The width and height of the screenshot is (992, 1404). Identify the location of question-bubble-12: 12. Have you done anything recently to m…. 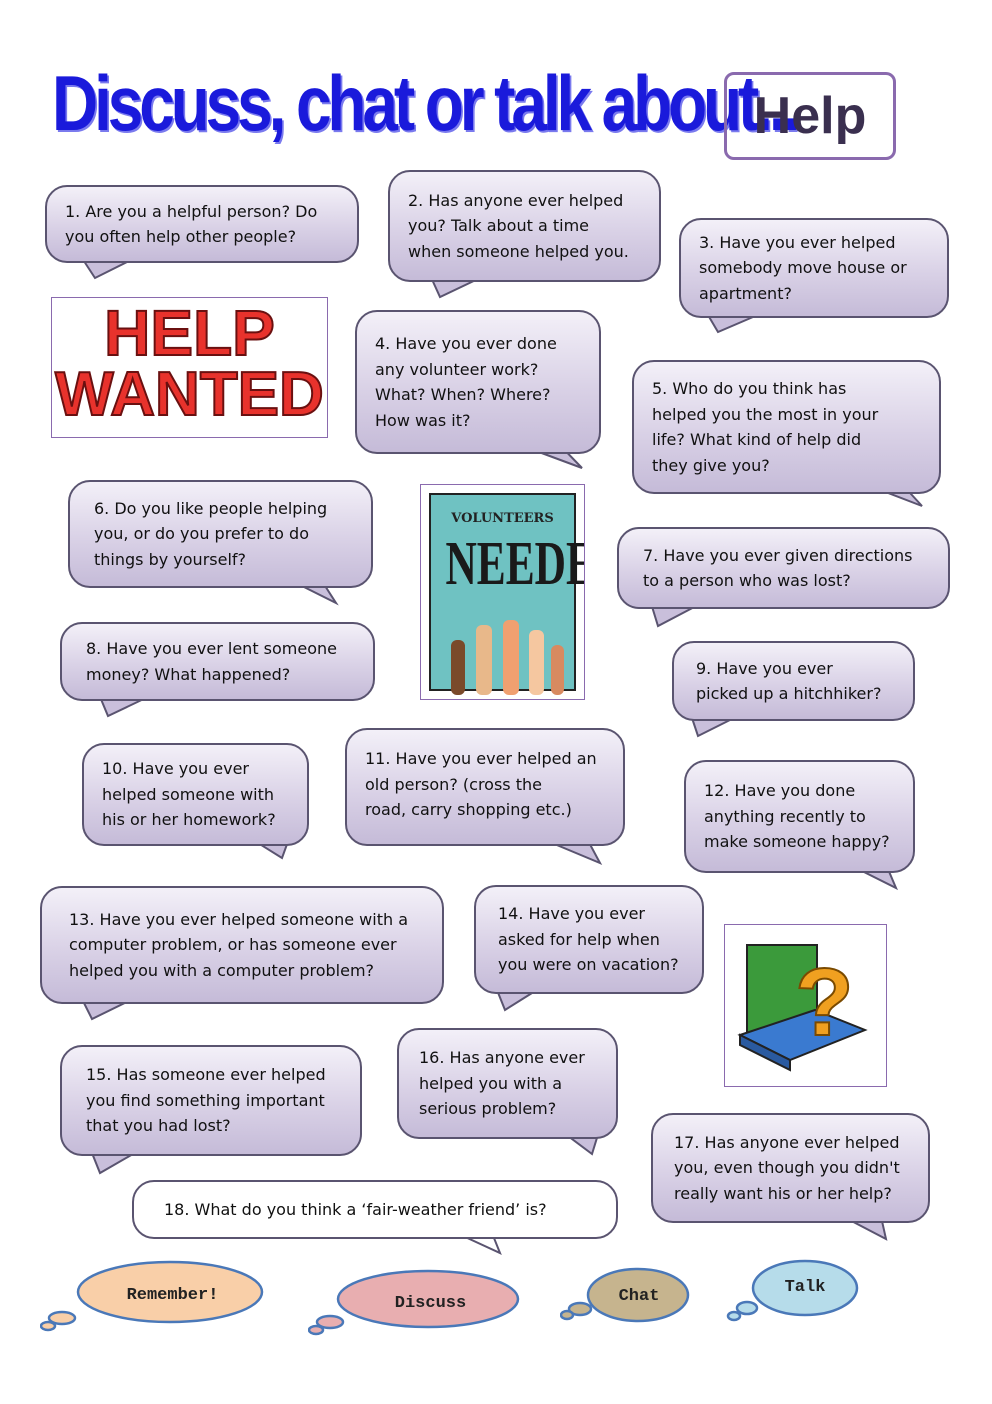
(799, 816).